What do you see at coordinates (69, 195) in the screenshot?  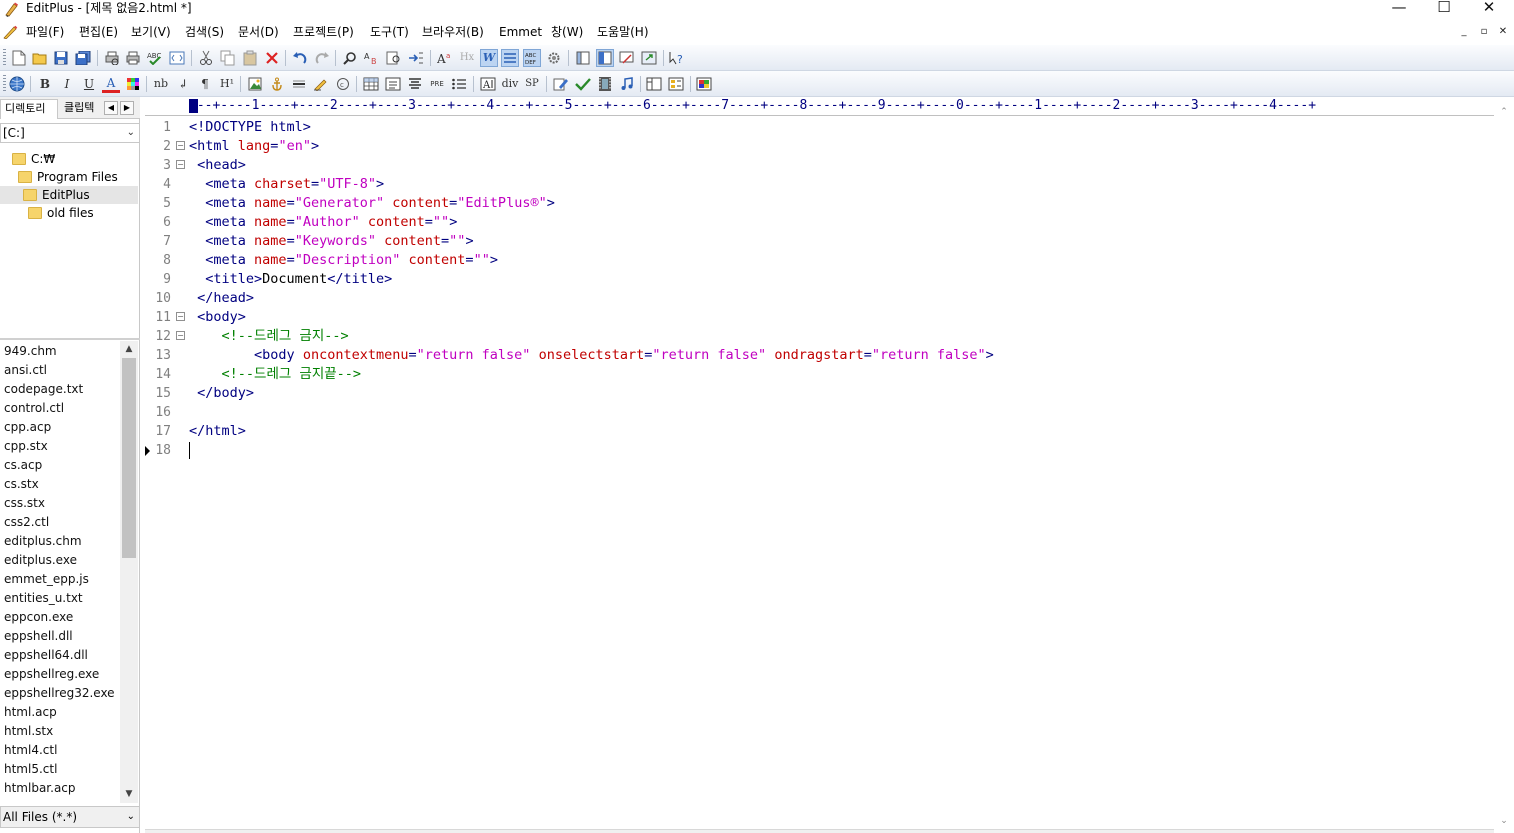 I see `tree-item-editplus: EditPlus` at bounding box center [69, 195].